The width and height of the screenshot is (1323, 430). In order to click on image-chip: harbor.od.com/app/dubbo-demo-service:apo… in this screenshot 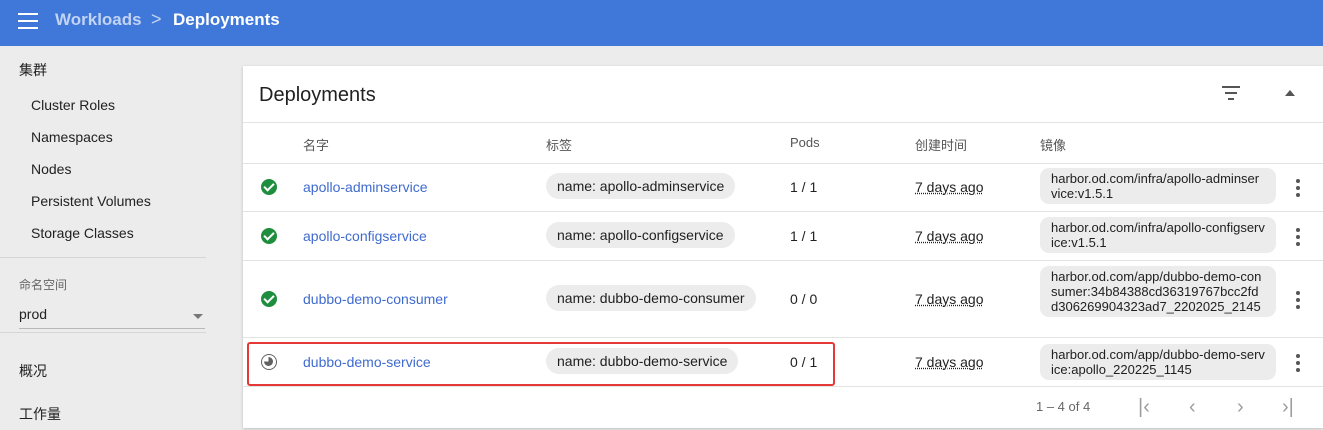, I will do `click(1158, 362)`.